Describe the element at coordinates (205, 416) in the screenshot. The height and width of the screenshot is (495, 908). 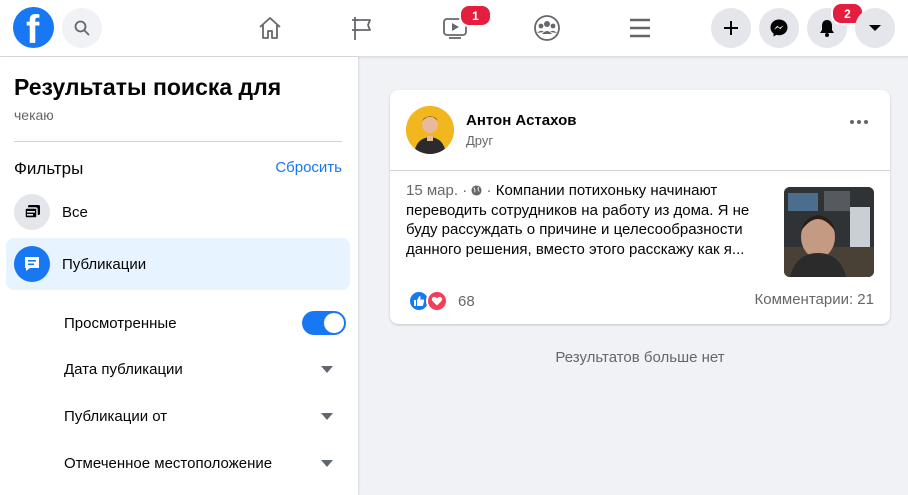
I see `posts-from-filter: Публикации от` at that location.